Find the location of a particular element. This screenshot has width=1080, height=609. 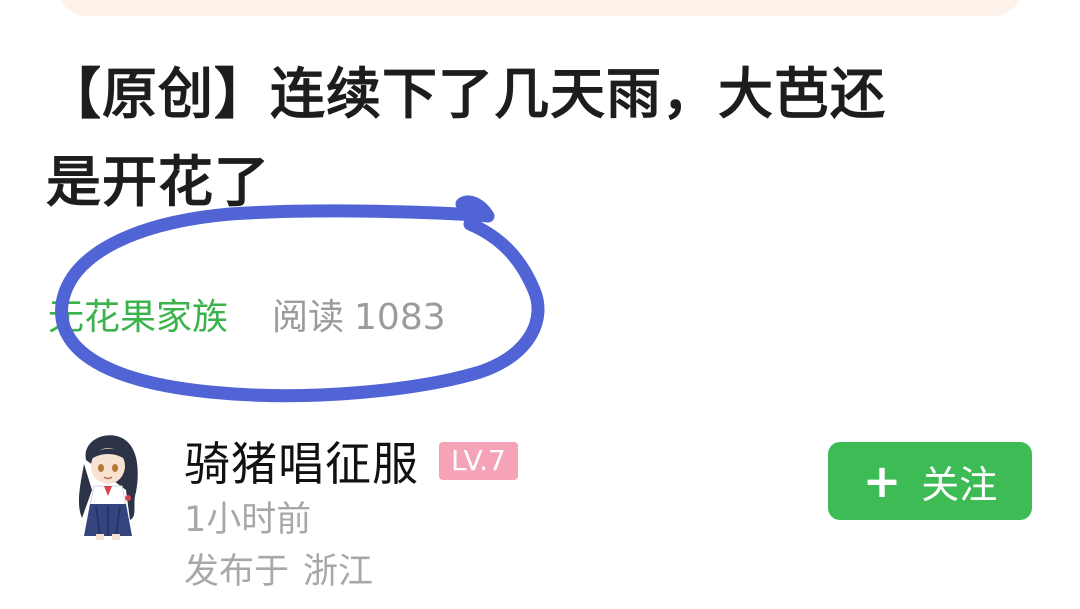

post-title-line-2: 是开花了 is located at coordinates (158, 182).